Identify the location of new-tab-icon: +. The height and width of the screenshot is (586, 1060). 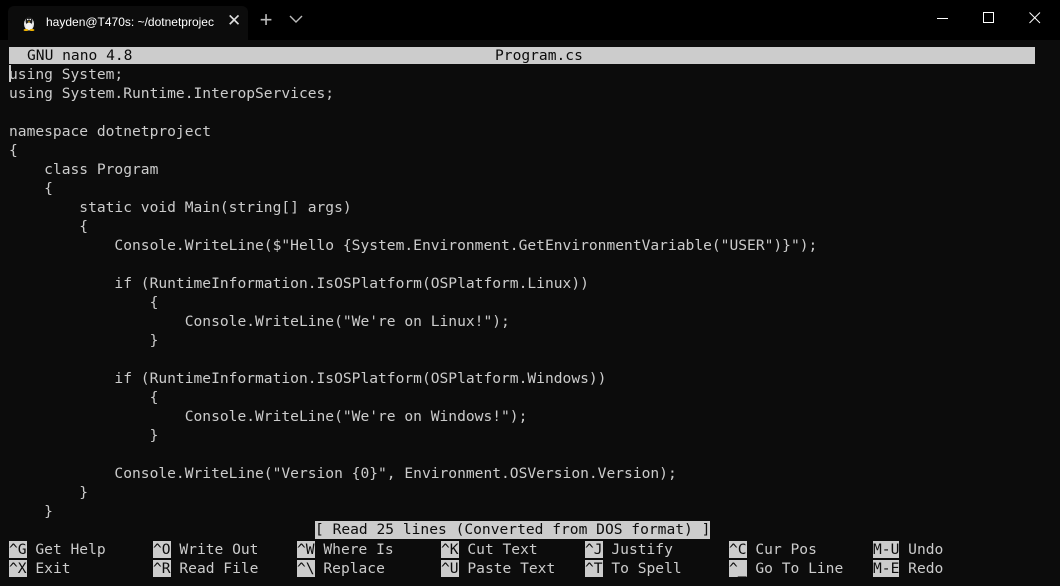
(266, 20).